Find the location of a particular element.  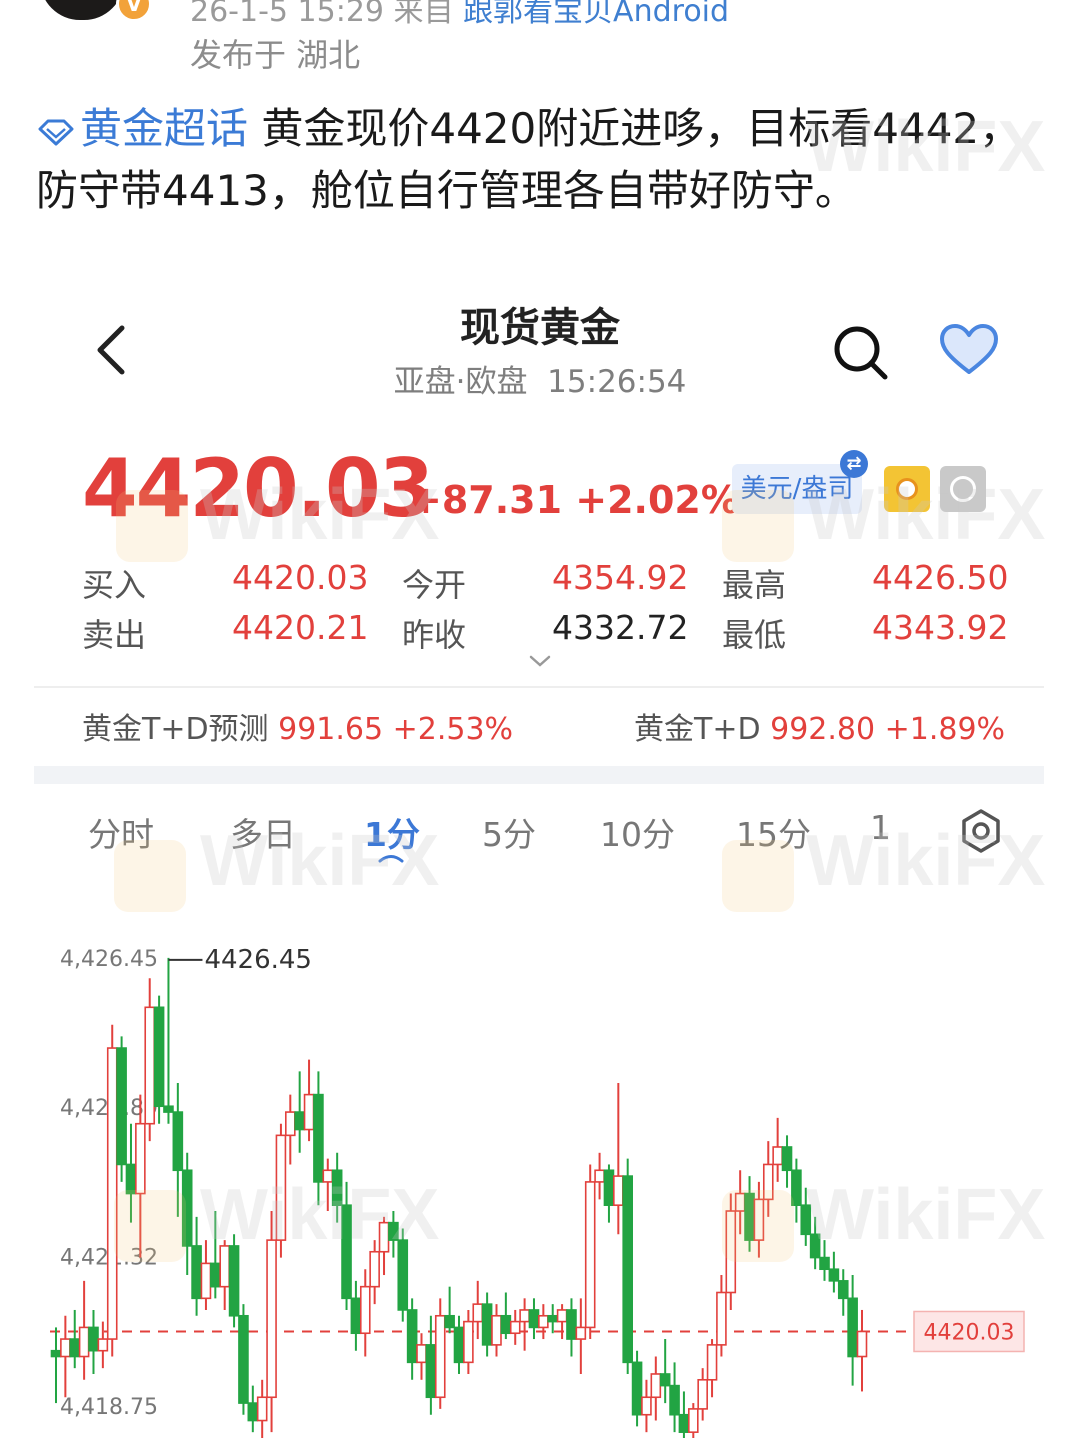

tab-10min: 10分 is located at coordinates (637, 832).